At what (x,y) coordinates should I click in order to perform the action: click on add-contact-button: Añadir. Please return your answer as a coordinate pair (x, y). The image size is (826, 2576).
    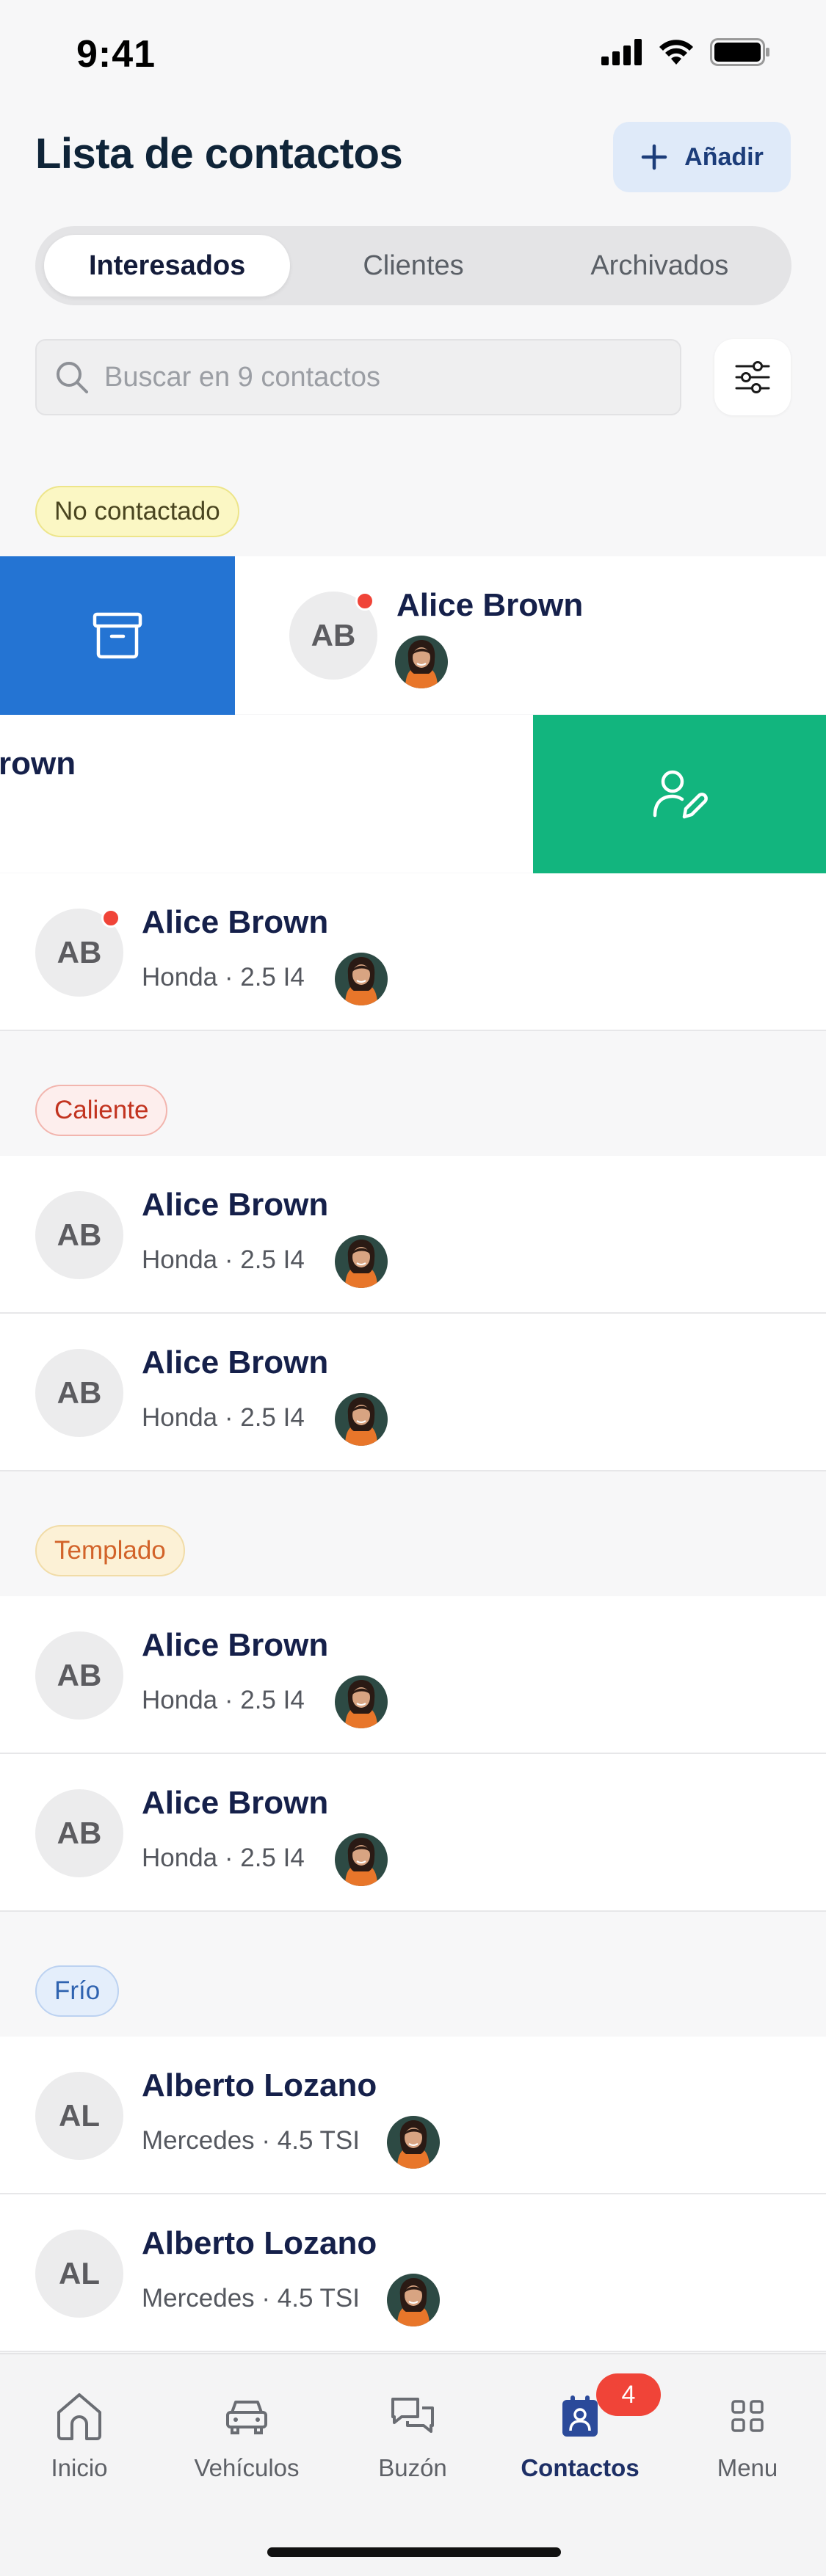
    Looking at the image, I should click on (702, 157).